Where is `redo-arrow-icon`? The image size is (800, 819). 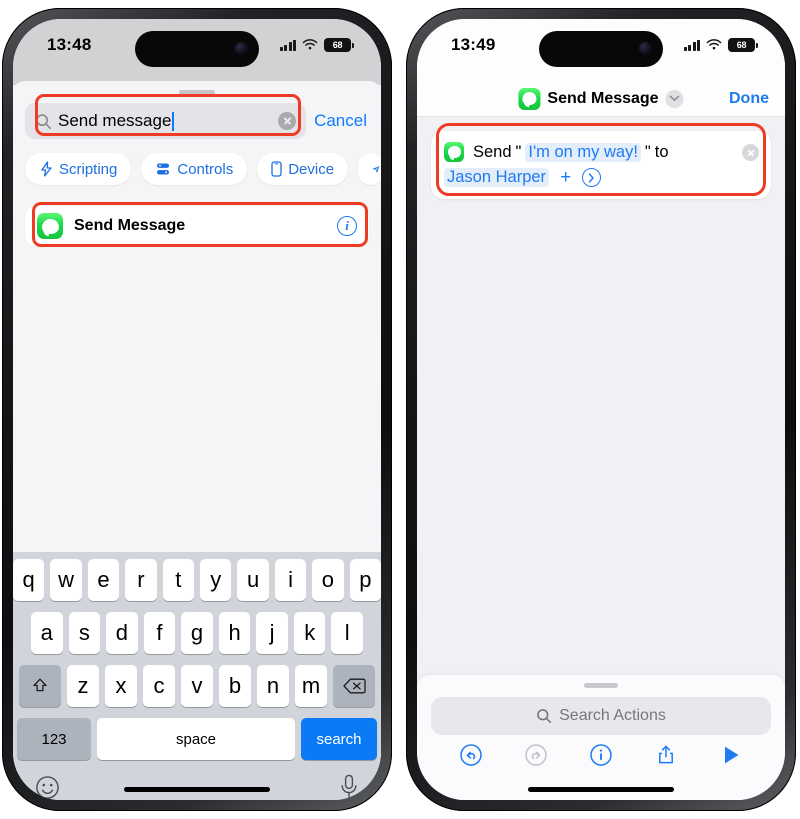 redo-arrow-icon is located at coordinates (536, 755).